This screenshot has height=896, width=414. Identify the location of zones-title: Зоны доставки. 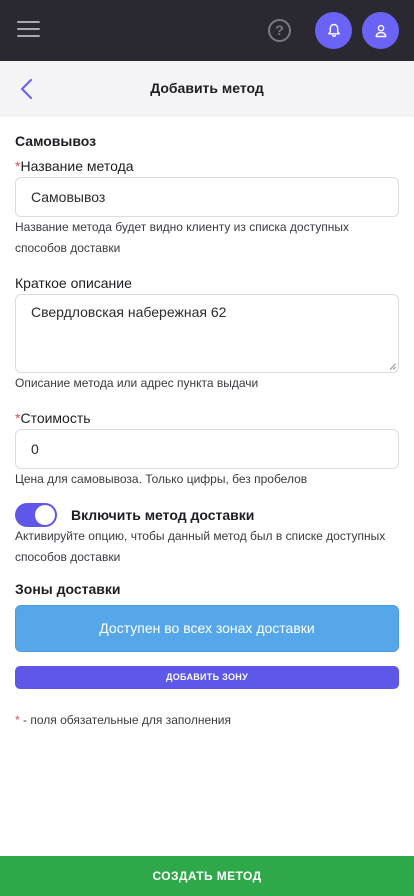
(68, 589).